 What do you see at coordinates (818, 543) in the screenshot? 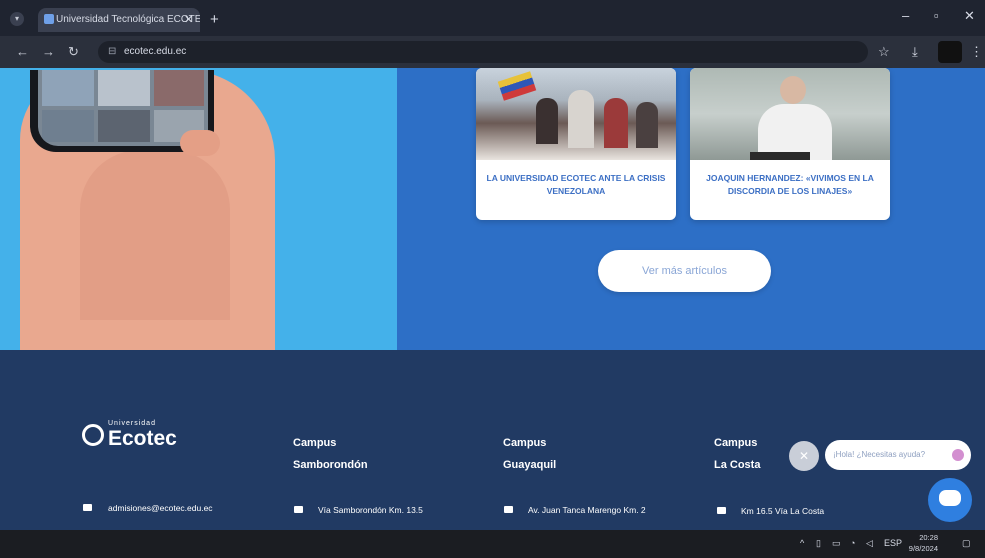
I see `battery-icon: ▯` at bounding box center [818, 543].